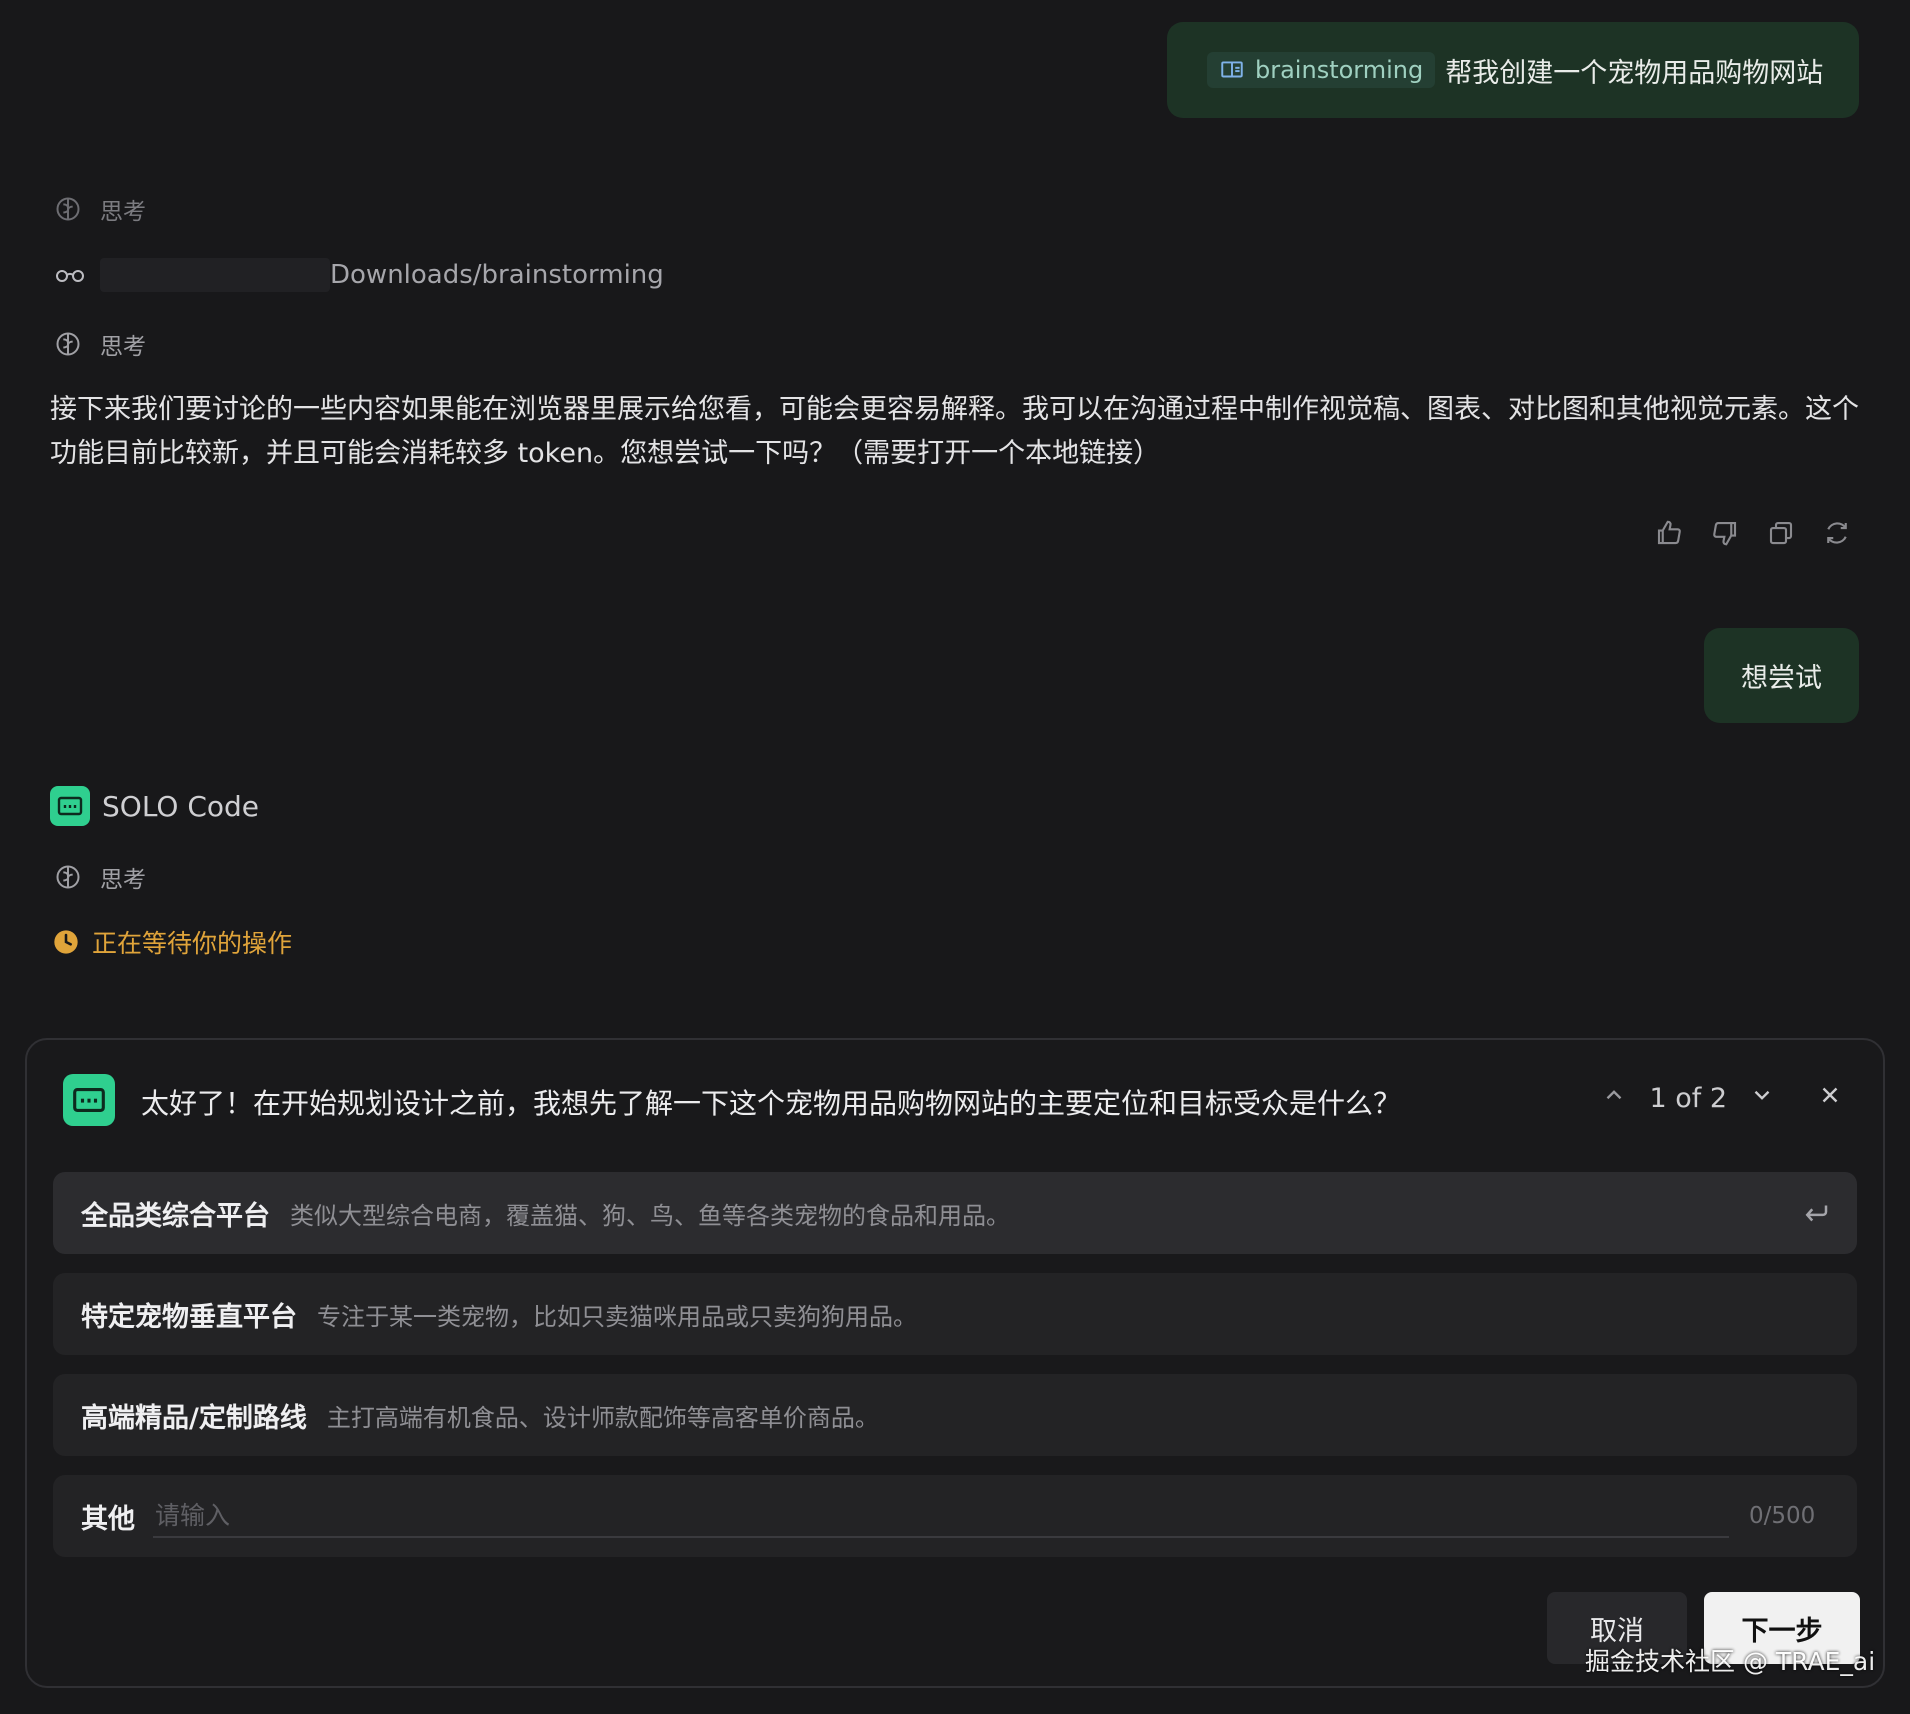  I want to click on copy-button, so click(1781, 535).